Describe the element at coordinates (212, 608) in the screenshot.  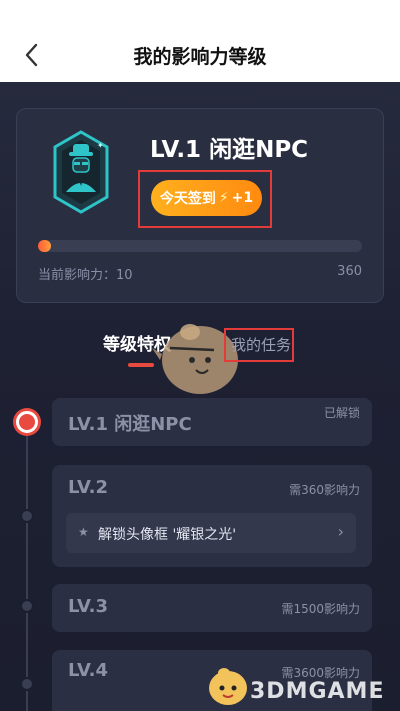
I see `level-card-lv3: LV.3 需1500影响力` at that location.